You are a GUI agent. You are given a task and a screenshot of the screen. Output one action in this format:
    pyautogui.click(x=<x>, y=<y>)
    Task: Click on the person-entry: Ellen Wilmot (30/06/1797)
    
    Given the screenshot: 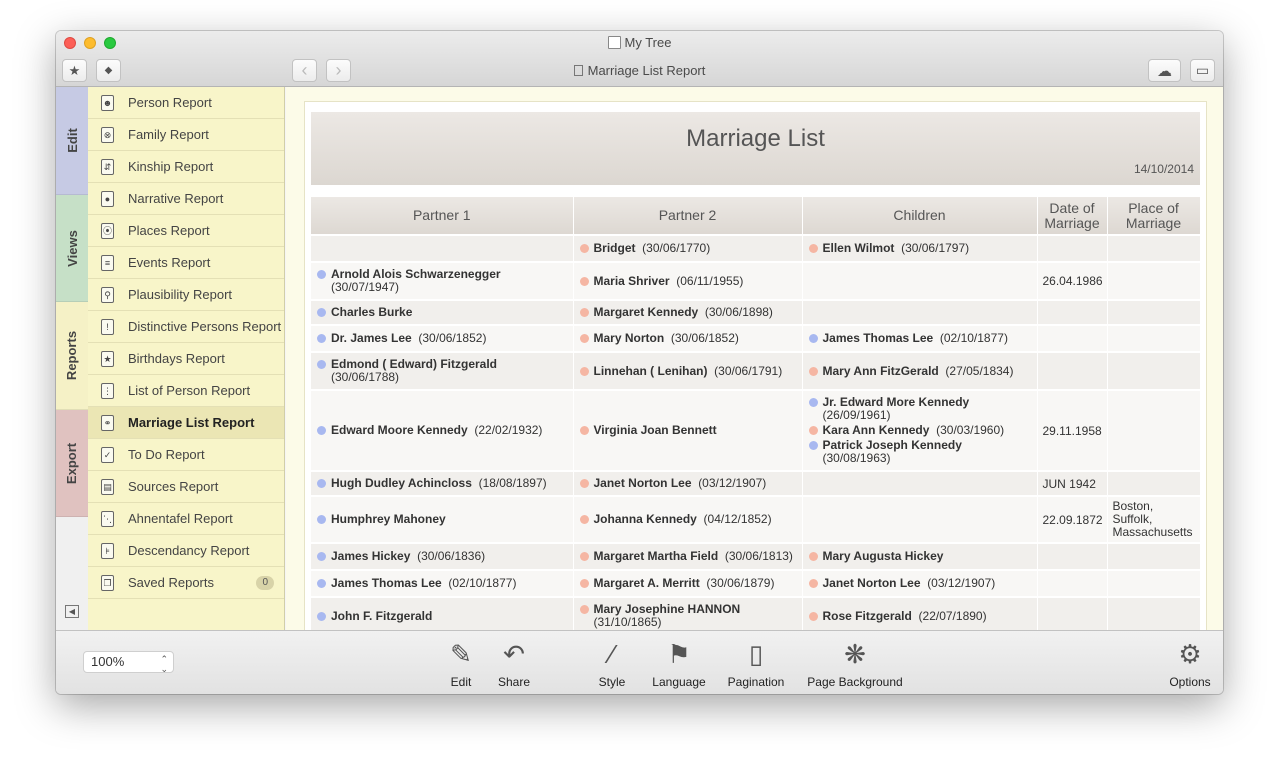 What is the action you would take?
    pyautogui.click(x=920, y=248)
    